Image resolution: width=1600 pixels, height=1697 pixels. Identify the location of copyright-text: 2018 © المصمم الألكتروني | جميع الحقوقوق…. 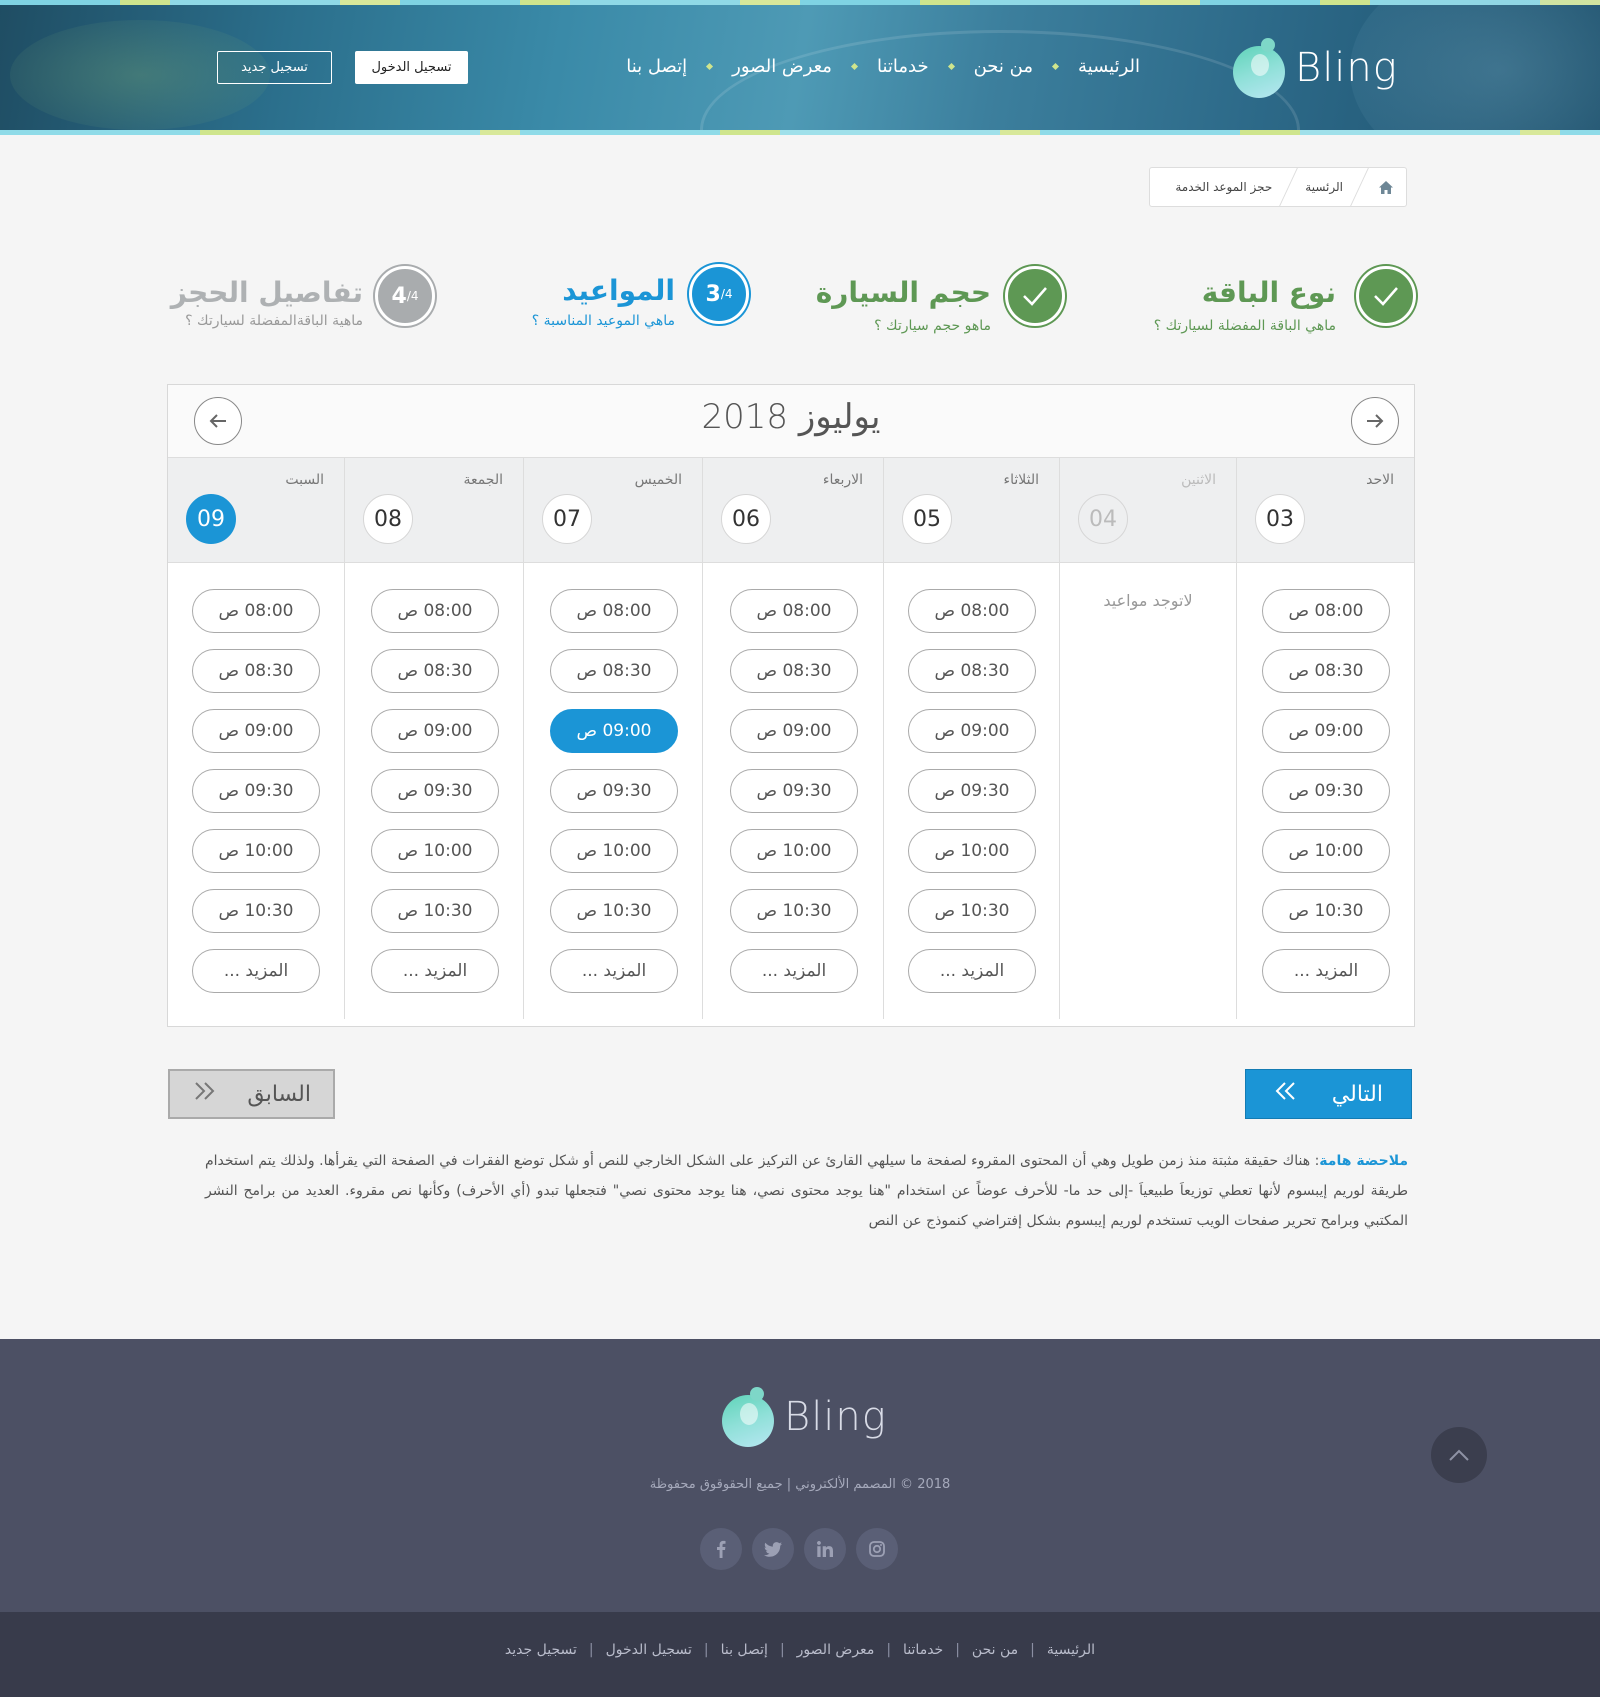
(800, 1484).